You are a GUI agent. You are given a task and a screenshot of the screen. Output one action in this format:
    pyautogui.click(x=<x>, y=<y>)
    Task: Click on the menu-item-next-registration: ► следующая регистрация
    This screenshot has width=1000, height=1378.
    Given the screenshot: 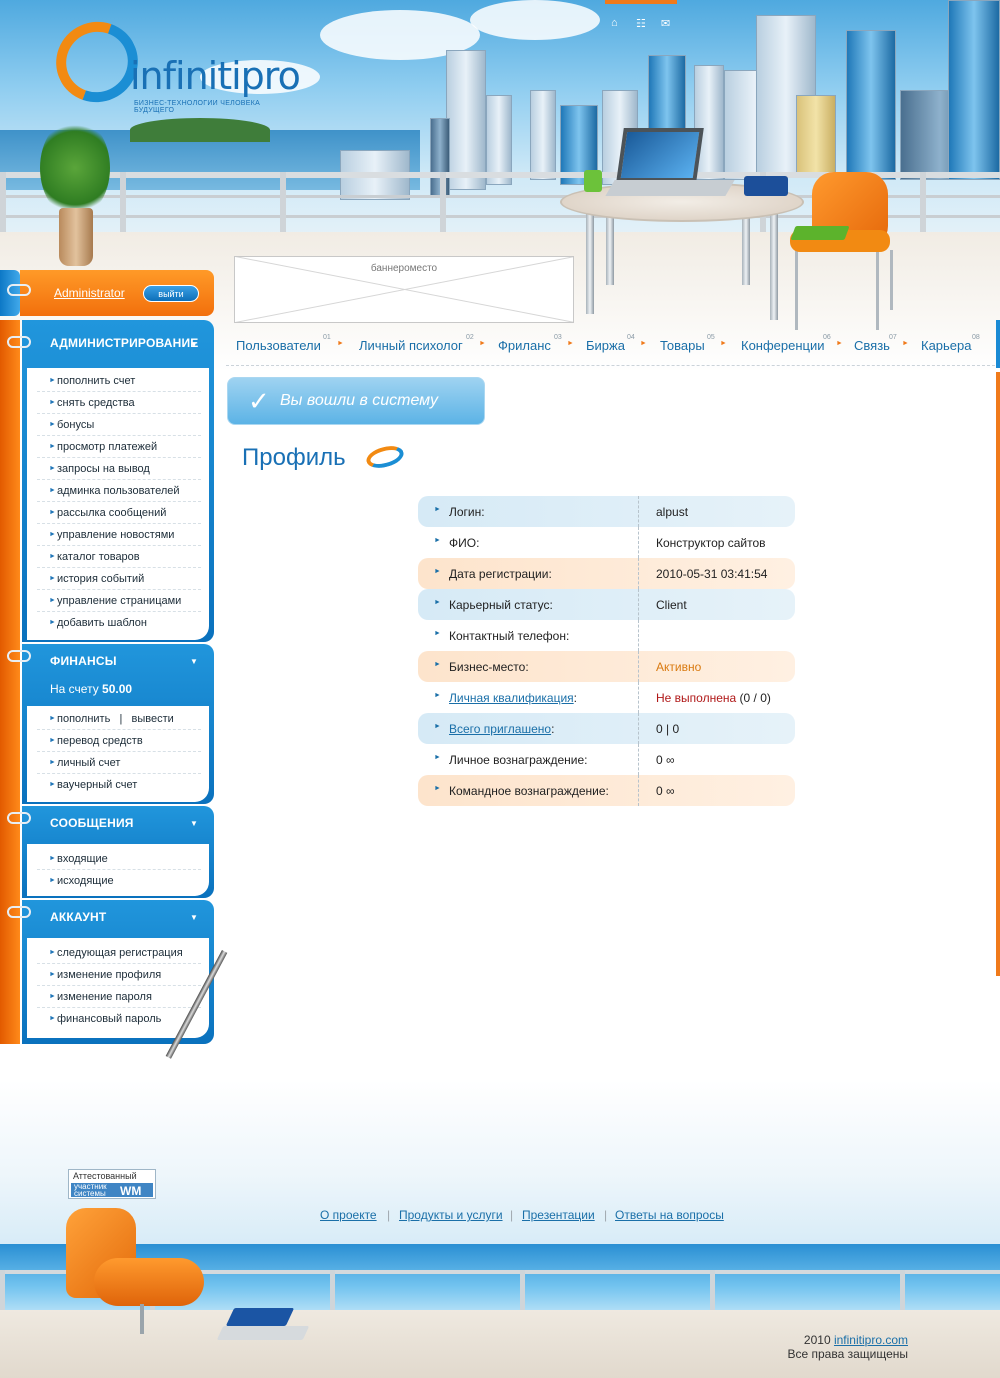 What is the action you would take?
    pyautogui.click(x=119, y=953)
    